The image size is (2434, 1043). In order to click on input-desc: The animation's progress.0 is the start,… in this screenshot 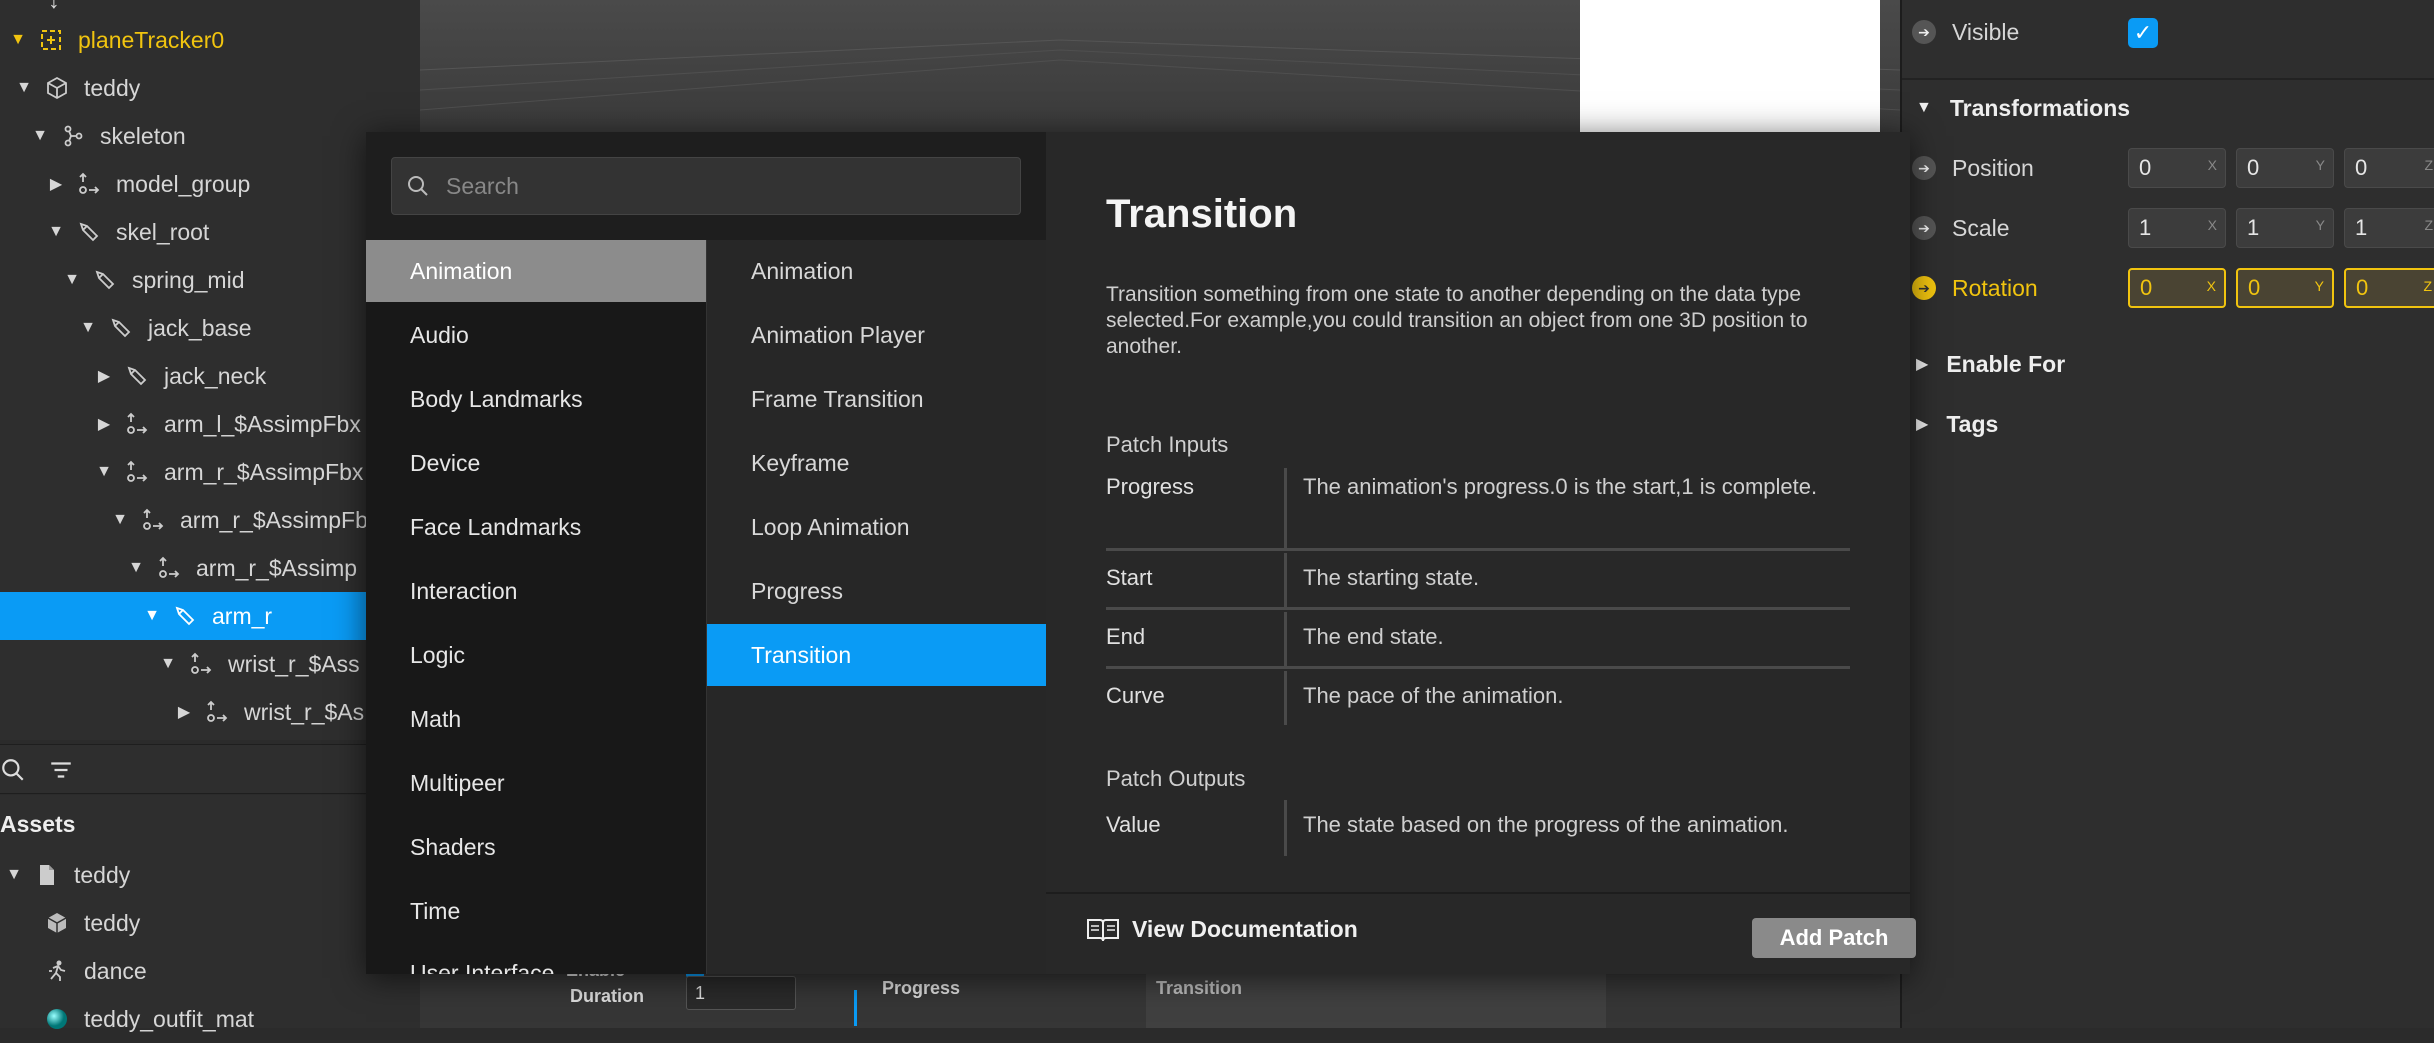, I will do `click(1567, 508)`.